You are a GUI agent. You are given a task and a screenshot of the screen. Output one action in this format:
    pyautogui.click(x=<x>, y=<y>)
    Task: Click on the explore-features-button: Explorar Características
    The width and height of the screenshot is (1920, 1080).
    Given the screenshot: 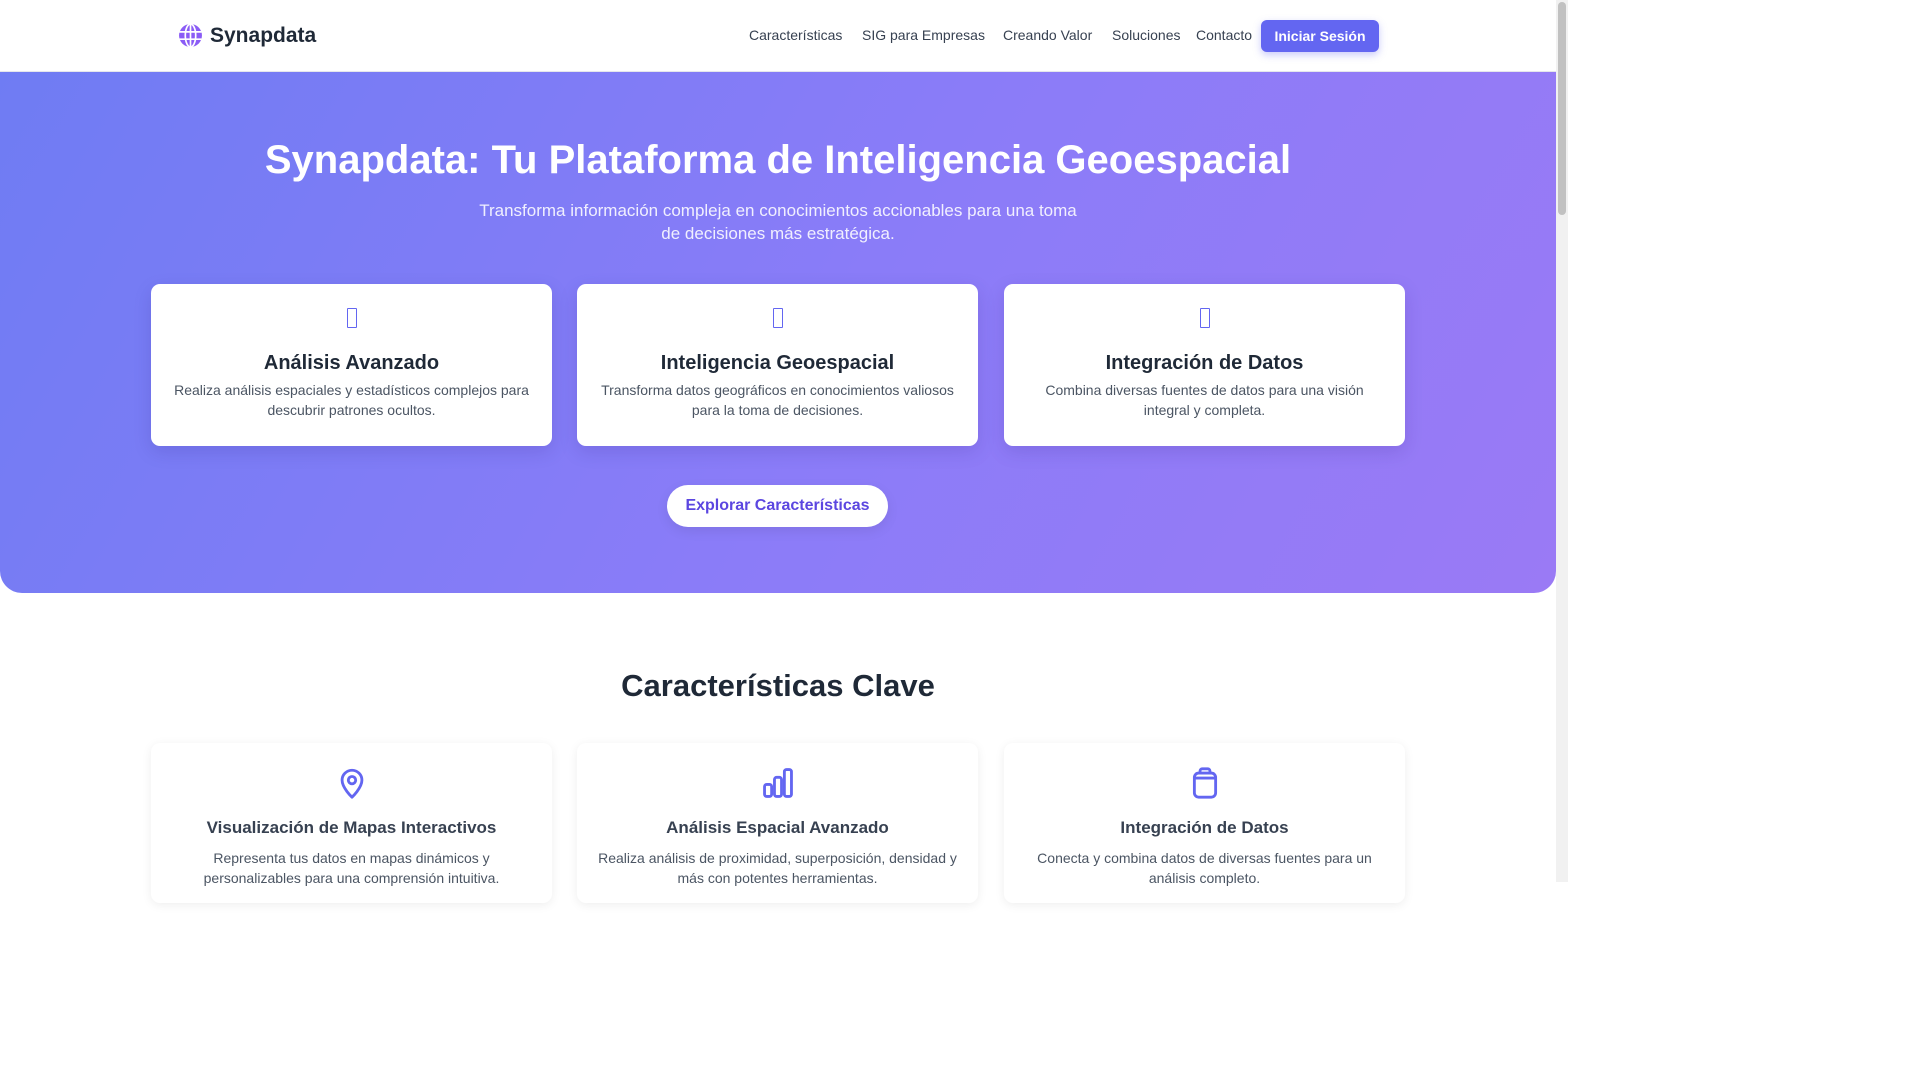 What is the action you would take?
    pyautogui.click(x=777, y=506)
    